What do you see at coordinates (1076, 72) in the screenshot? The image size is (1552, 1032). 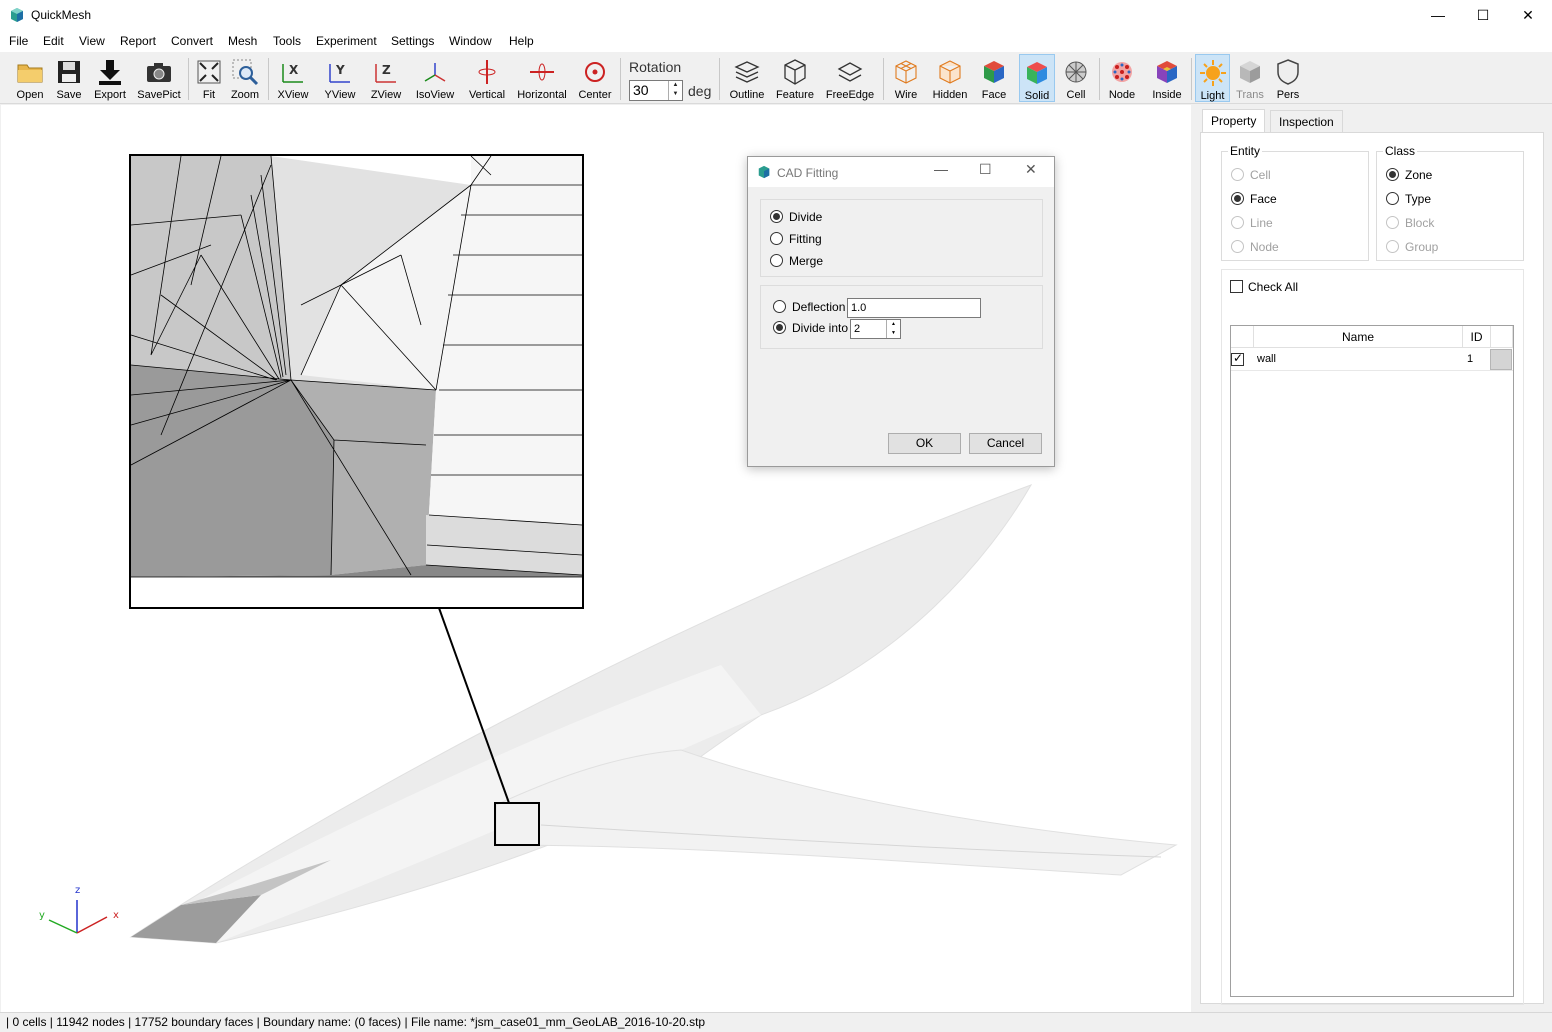 I see `cell-mesh-icon` at bounding box center [1076, 72].